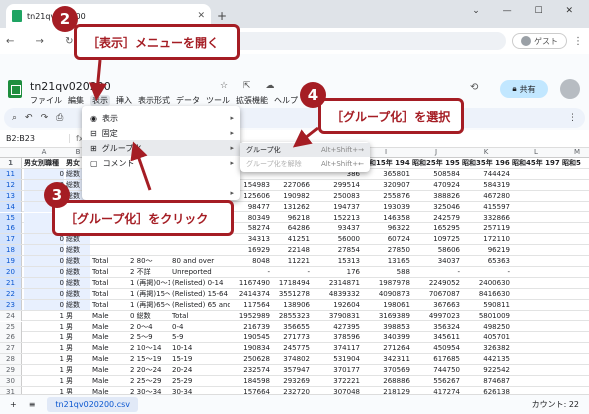 Image resolution: width=589 pixels, height=414 pixels. What do you see at coordinates (65, 19) in the screenshot?
I see `callout-2-badge: 2` at bounding box center [65, 19].